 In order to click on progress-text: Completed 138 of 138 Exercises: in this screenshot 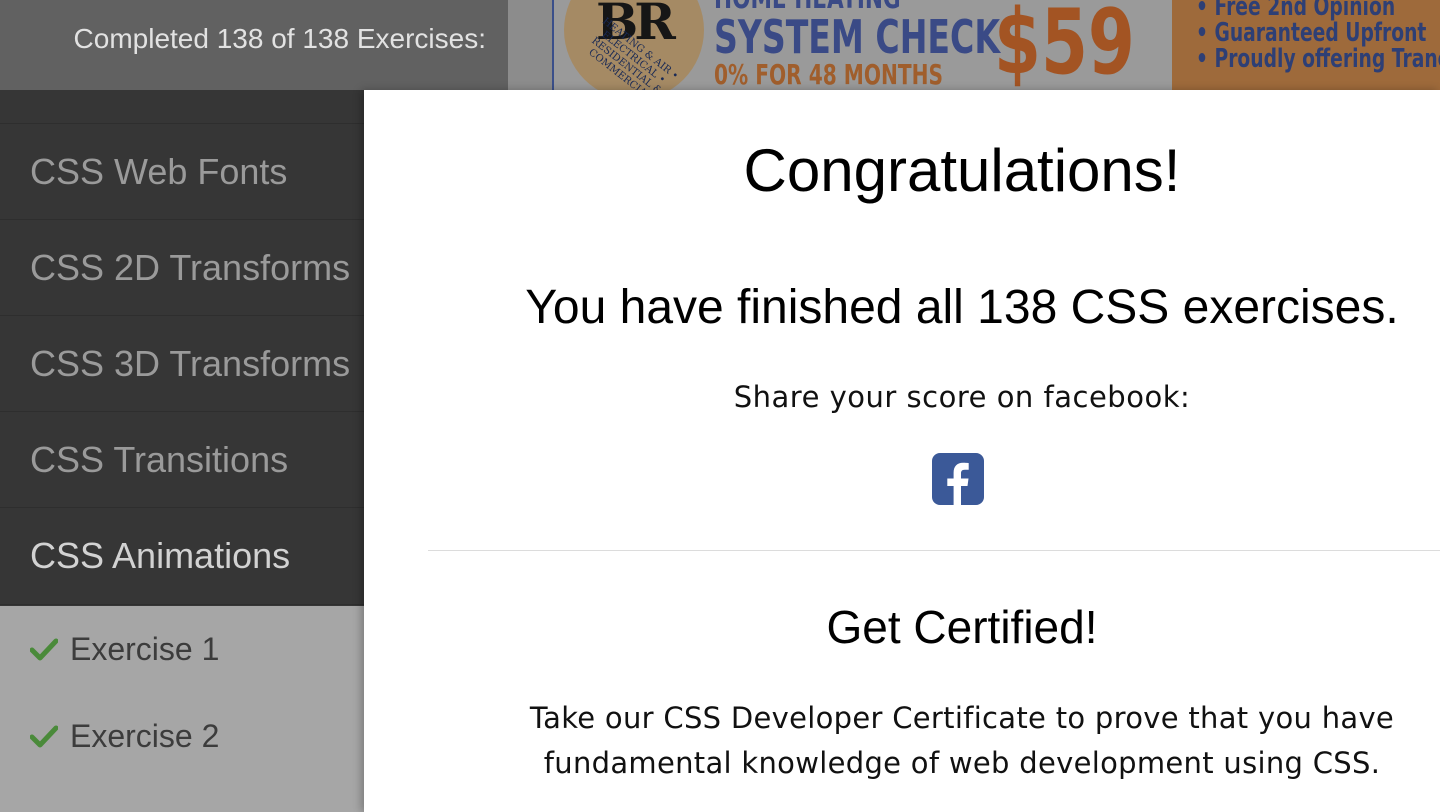, I will do `click(279, 38)`.